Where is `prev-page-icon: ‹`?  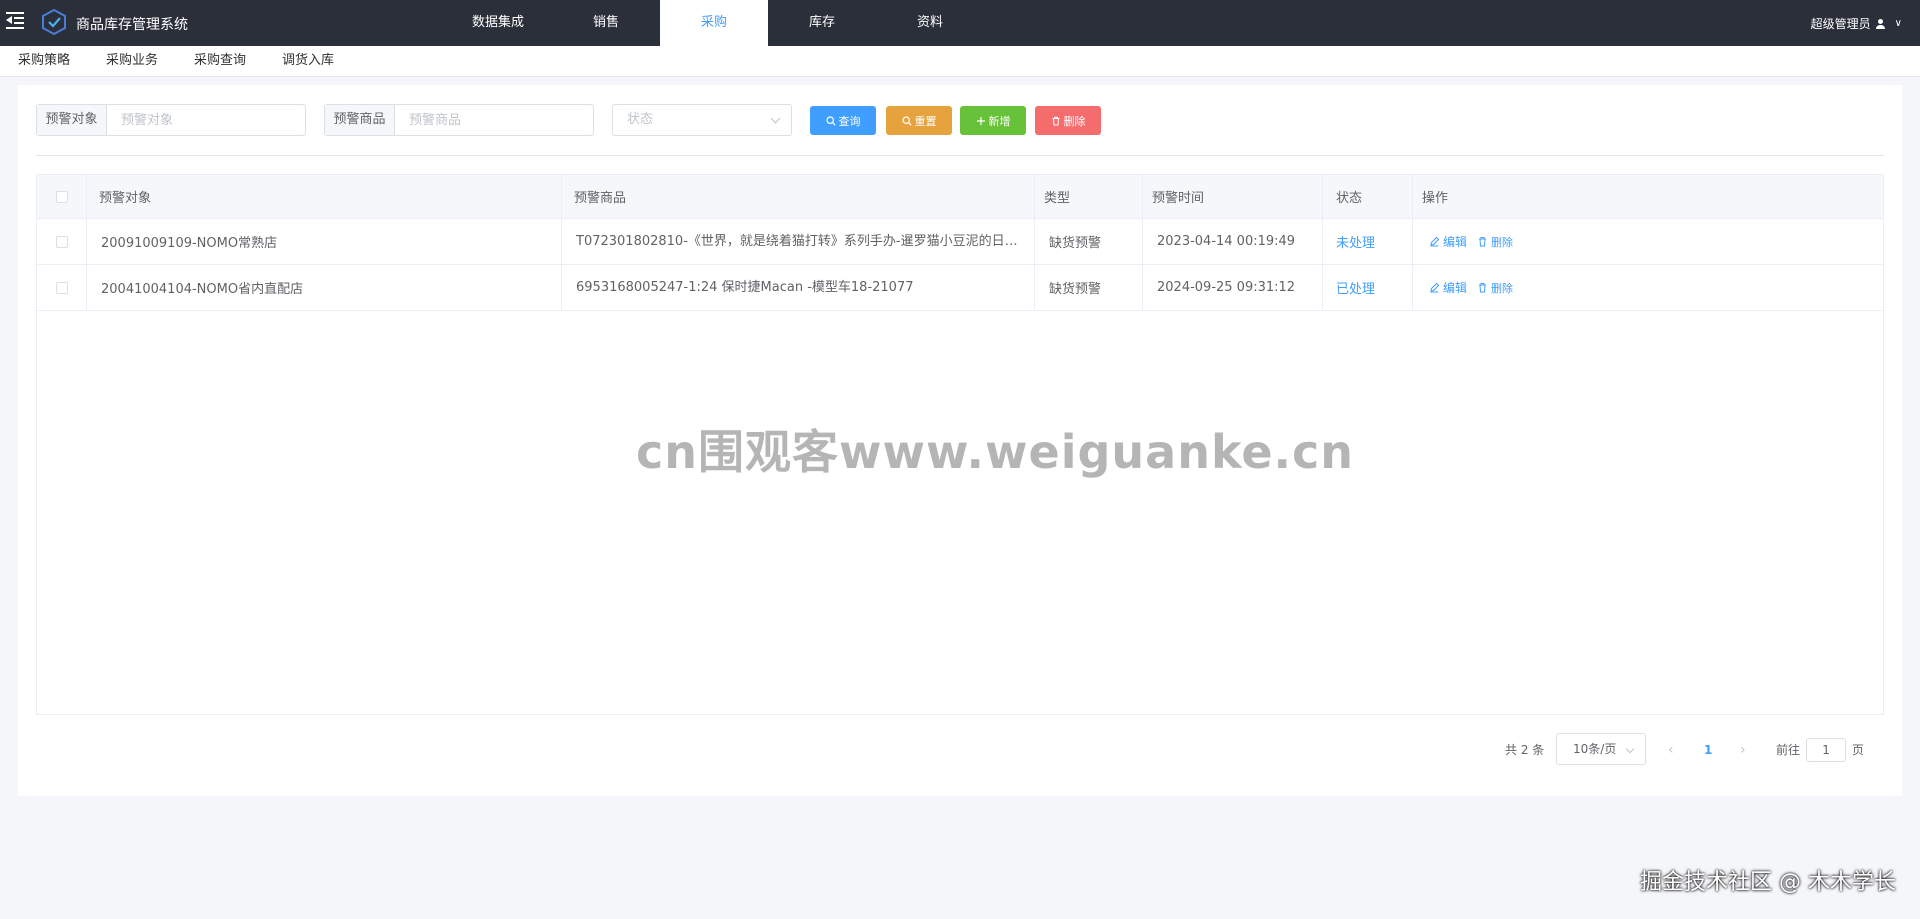 prev-page-icon: ‹ is located at coordinates (1671, 750).